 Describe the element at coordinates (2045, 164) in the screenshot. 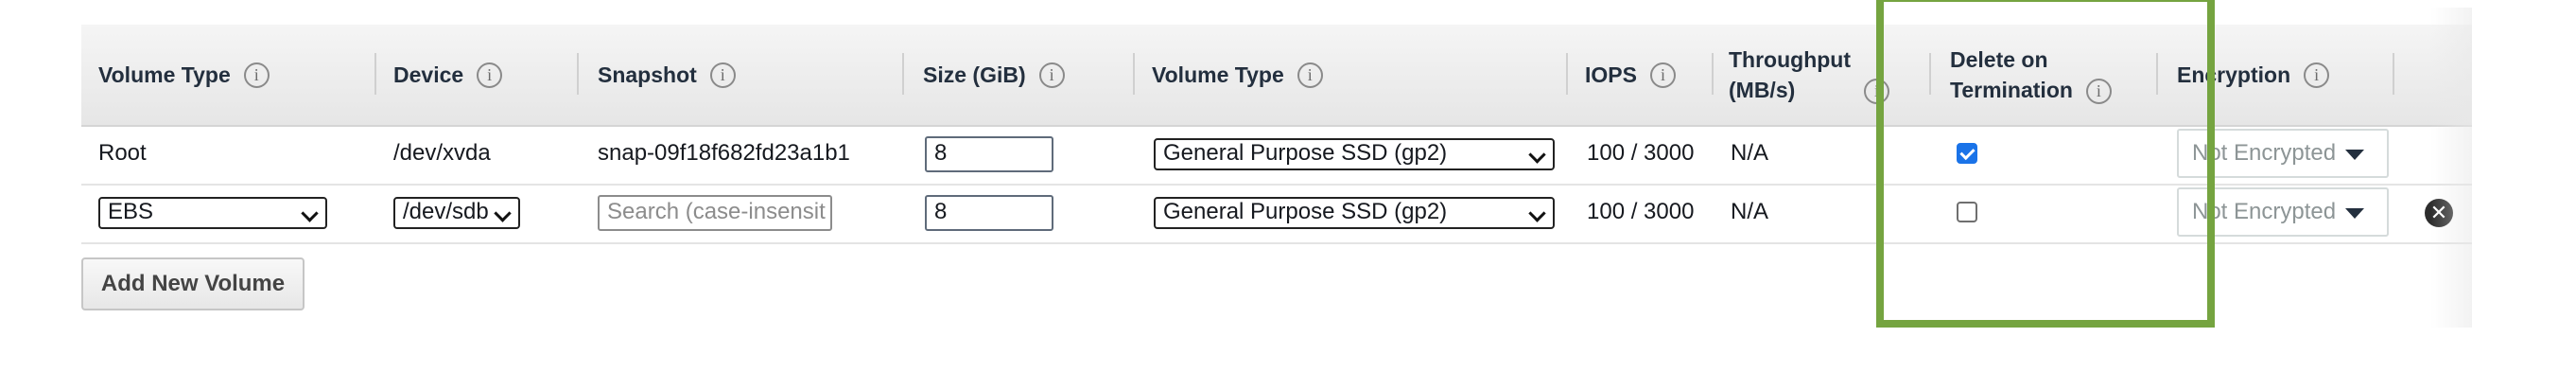

I see `highlight-annotation` at that location.